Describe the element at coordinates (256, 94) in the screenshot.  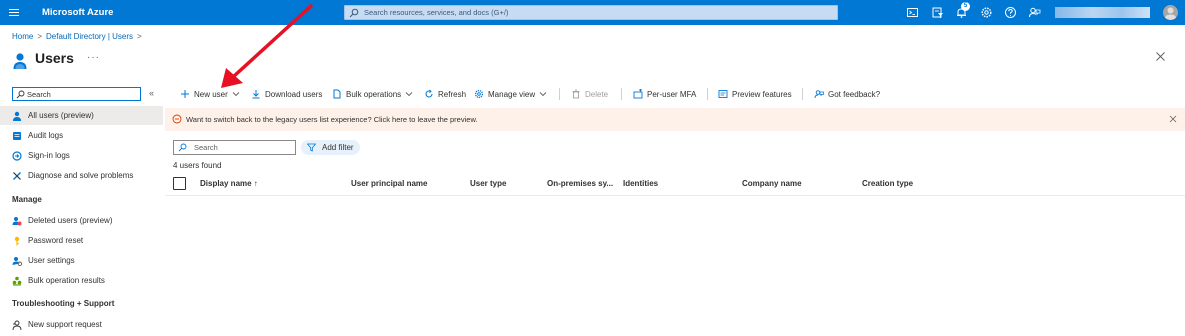
I see `download-icon` at that location.